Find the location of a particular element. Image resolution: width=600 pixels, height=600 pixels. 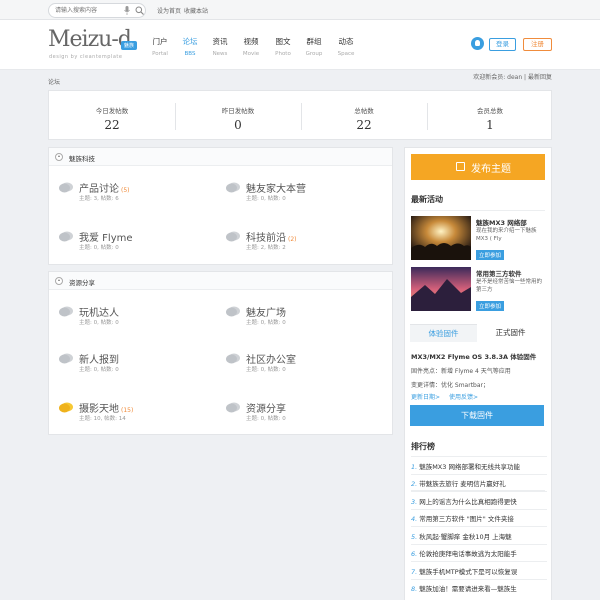

forum-item: 摄影天地 (15) 主题: 10, 帖数: 14 is located at coordinates (139, 415).